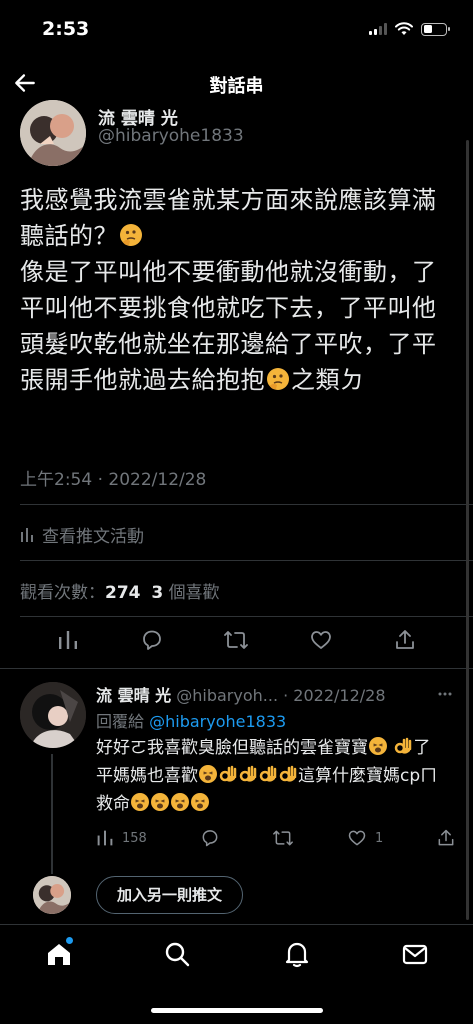  I want to click on page-title: 對話串, so click(236, 86).